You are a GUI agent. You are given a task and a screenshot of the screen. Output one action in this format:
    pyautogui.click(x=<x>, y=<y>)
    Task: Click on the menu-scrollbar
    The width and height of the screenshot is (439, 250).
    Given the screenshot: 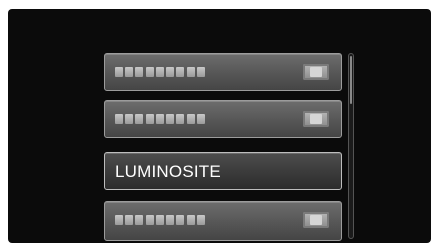 What is the action you would take?
    pyautogui.click(x=351, y=146)
    